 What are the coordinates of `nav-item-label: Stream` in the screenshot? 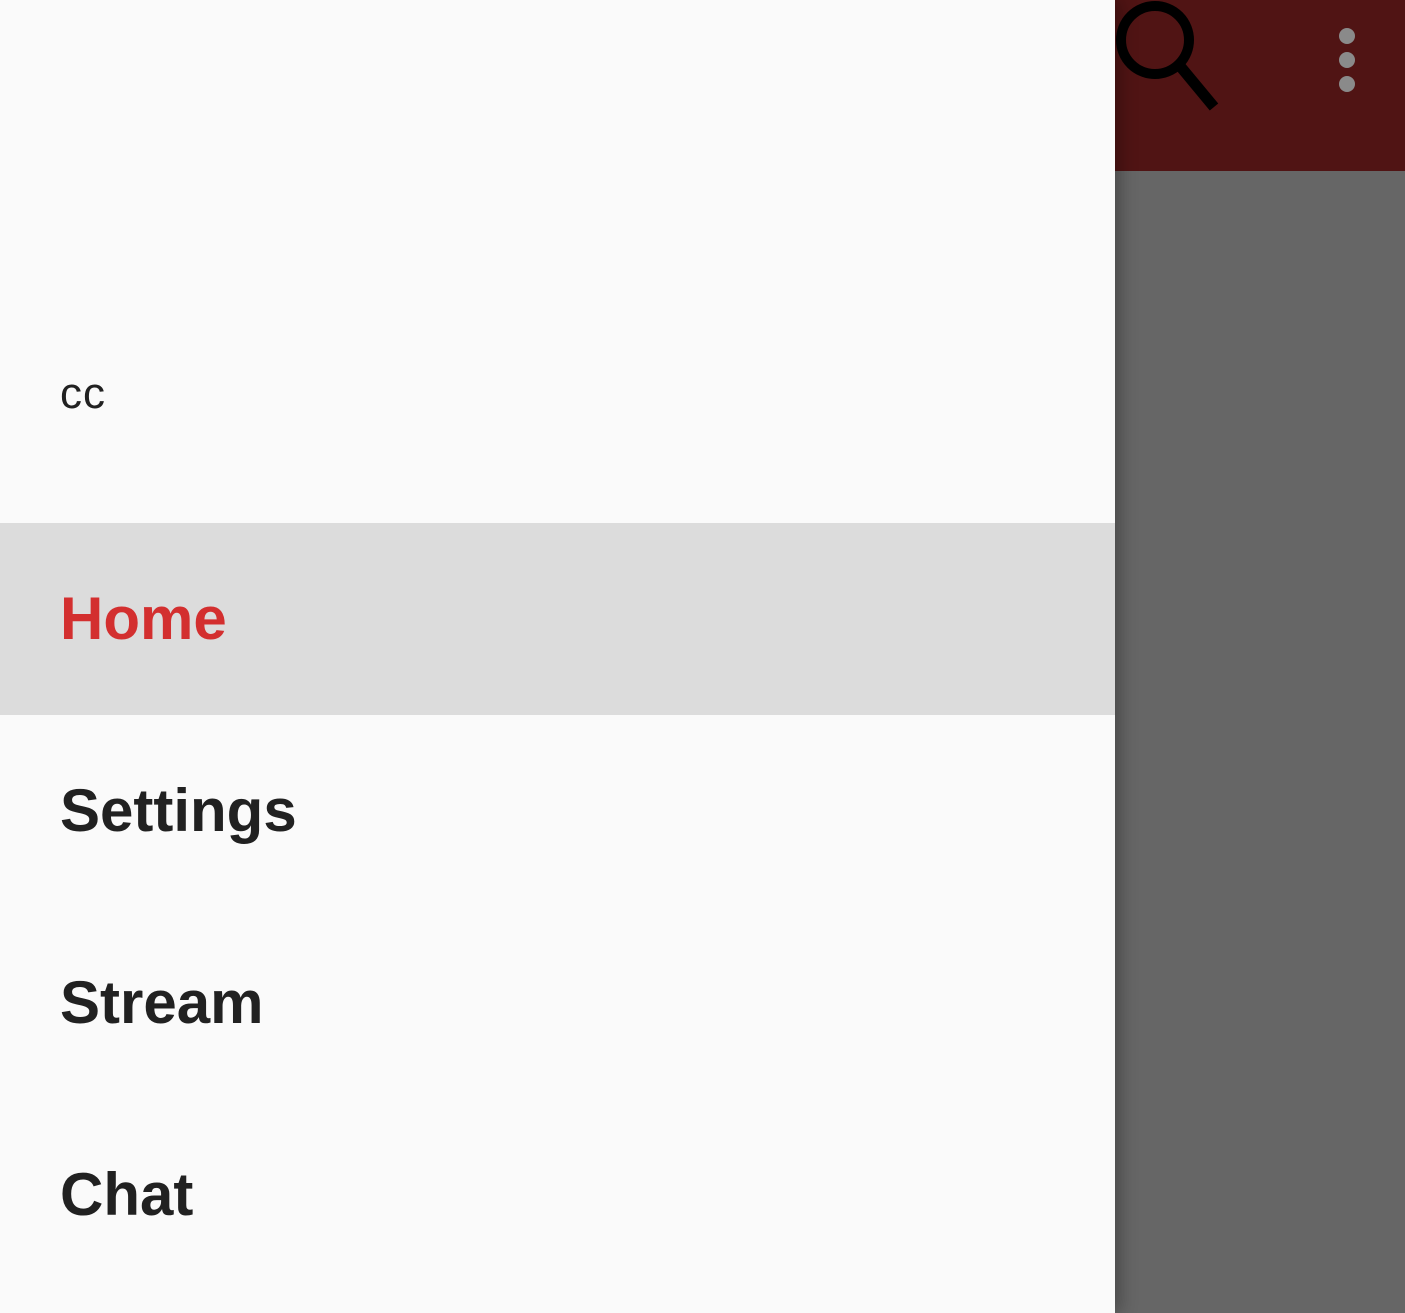 It's located at (162, 1002).